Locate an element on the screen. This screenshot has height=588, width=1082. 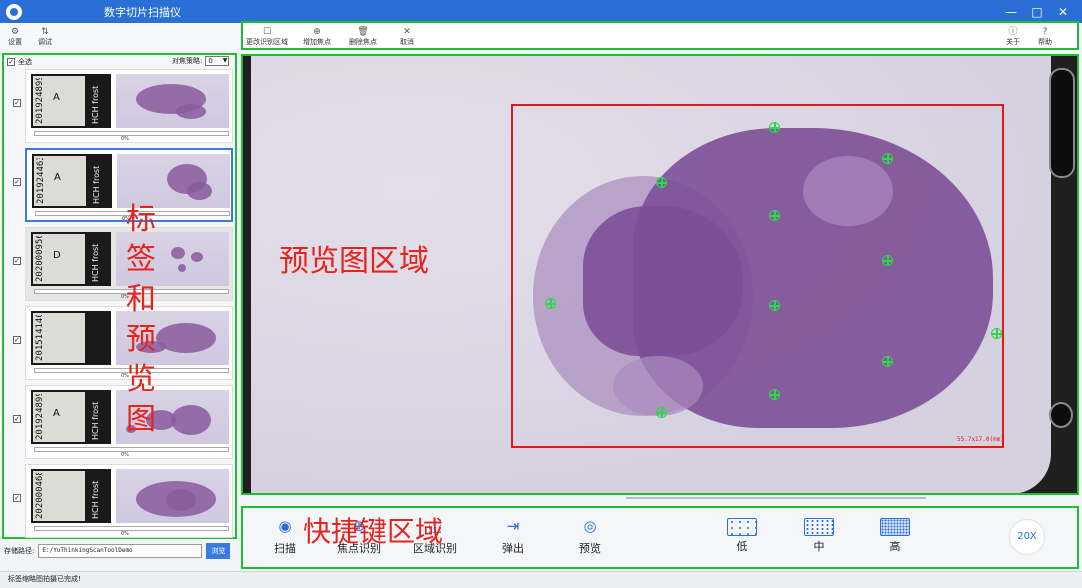
annotation-char: 标 is located at coordinates (141, 219).